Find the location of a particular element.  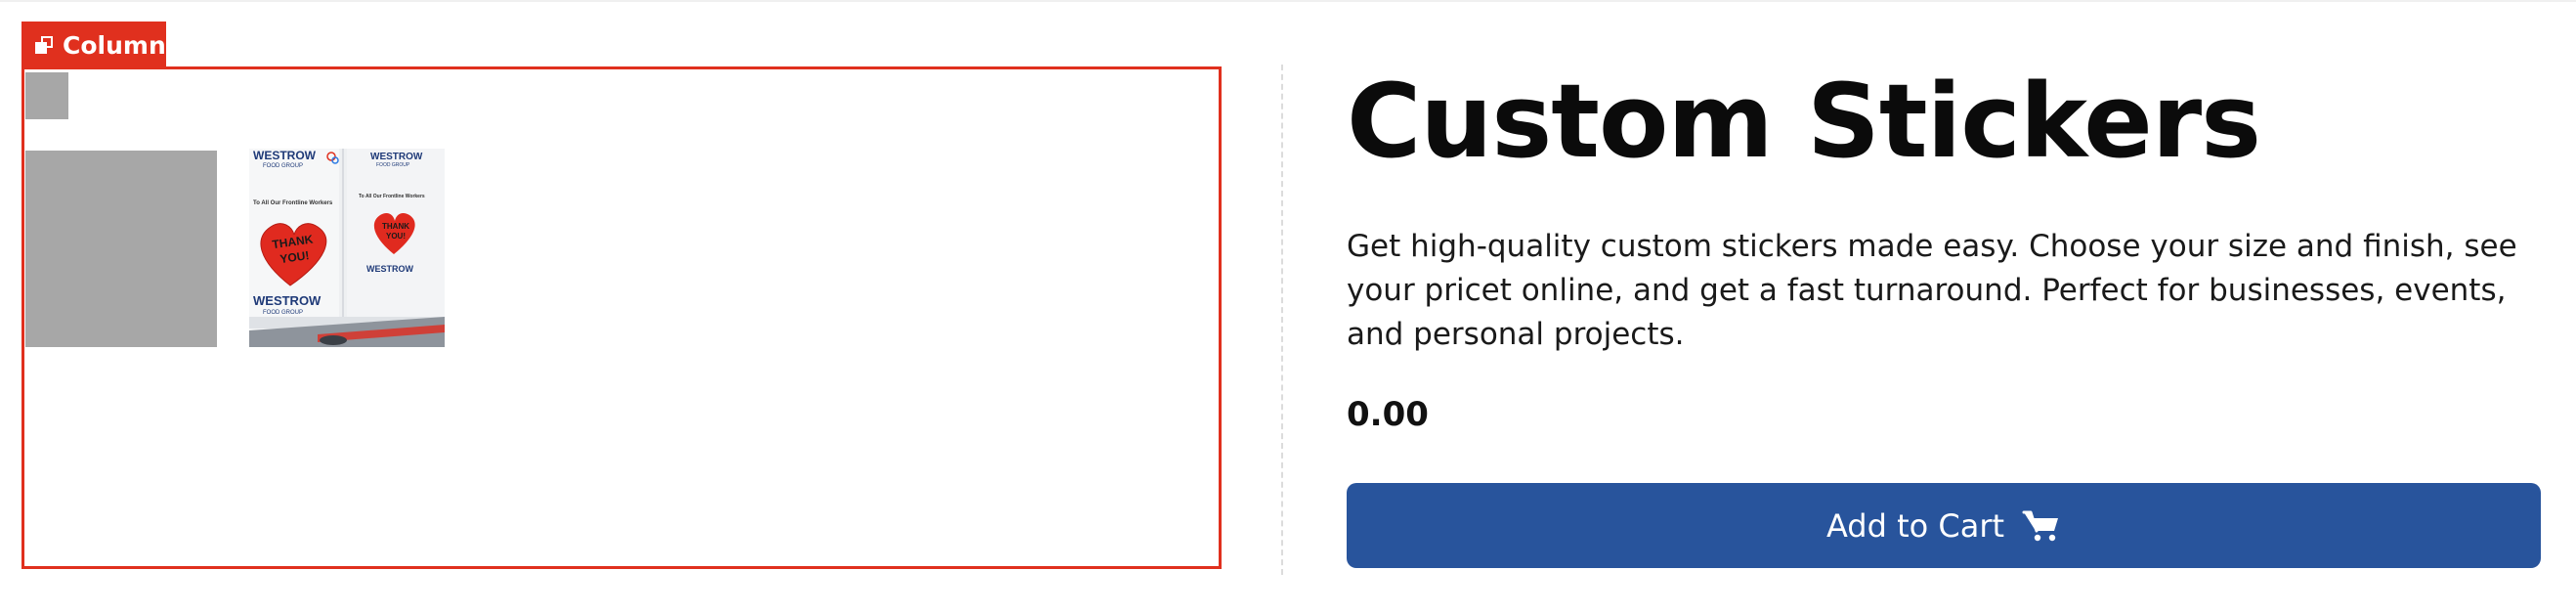

columns-icon is located at coordinates (44, 45).